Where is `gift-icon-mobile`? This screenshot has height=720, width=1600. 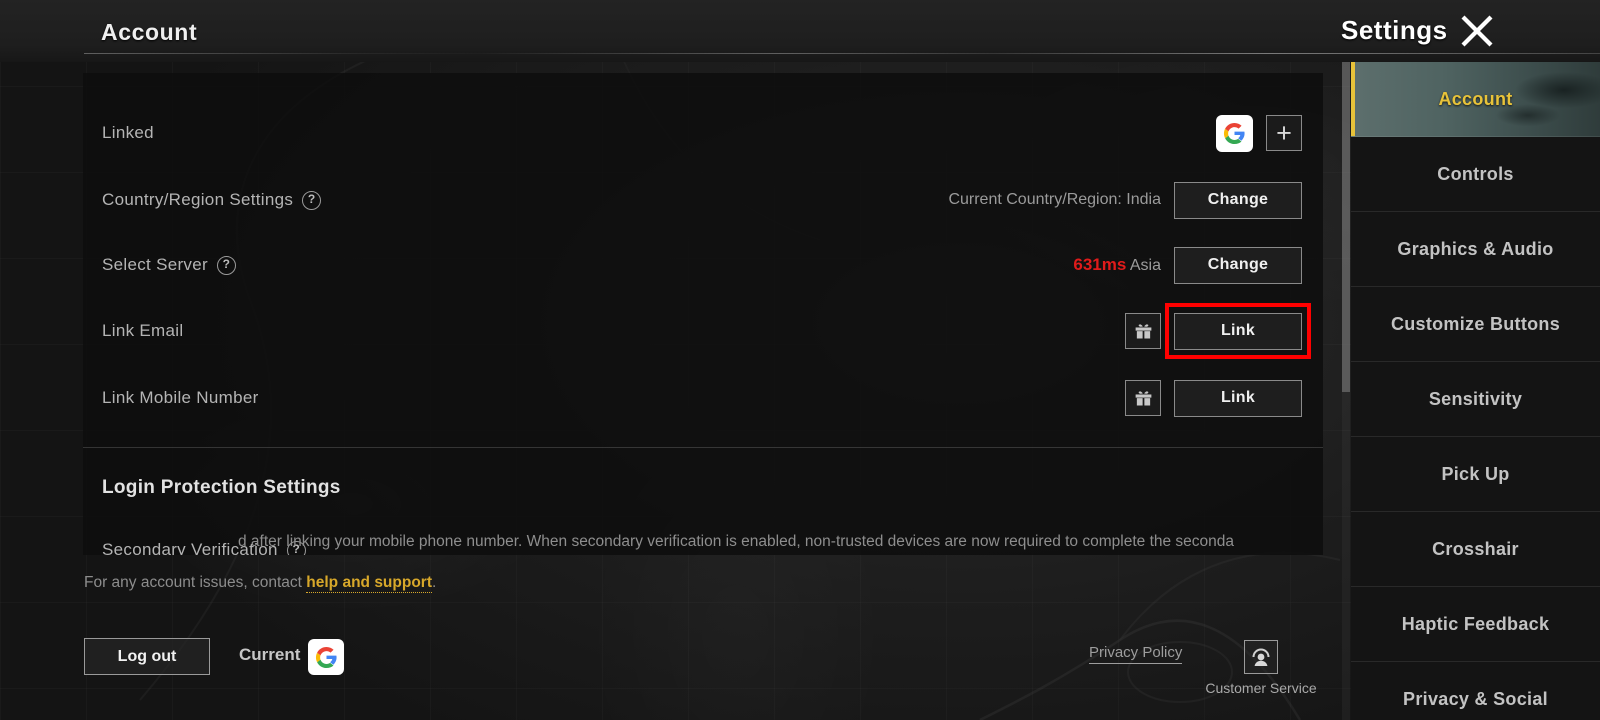
gift-icon-mobile is located at coordinates (1143, 398).